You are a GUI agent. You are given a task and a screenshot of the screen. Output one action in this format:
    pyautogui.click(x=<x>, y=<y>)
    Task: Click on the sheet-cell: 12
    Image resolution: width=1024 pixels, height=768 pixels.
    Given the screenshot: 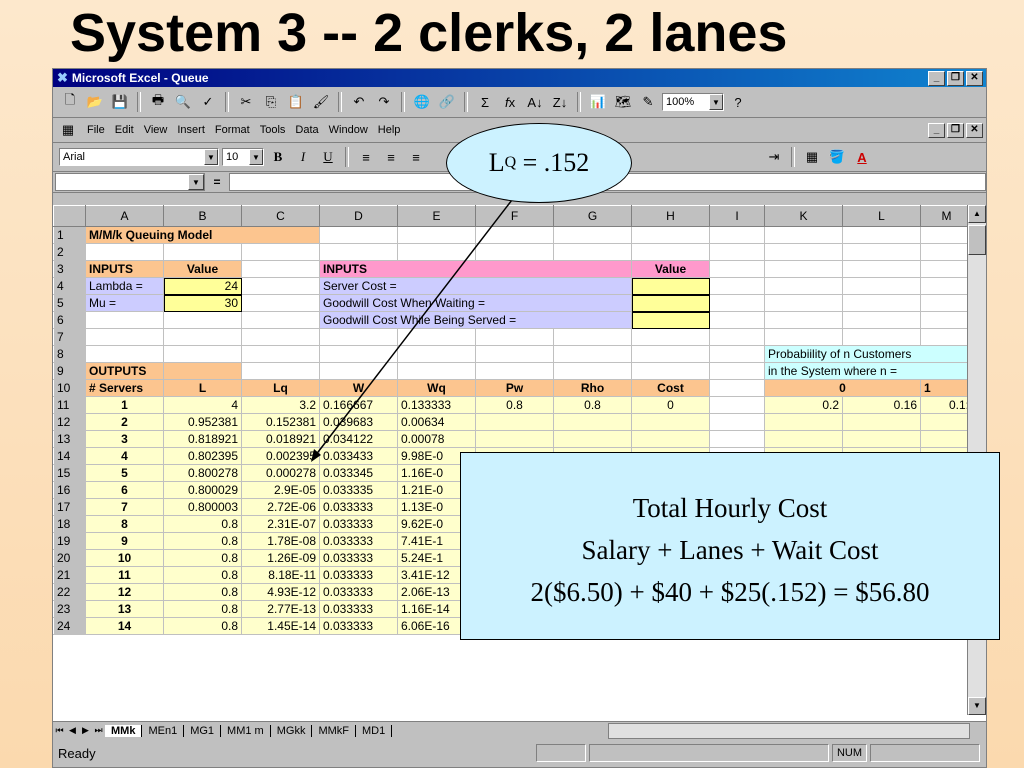 What is the action you would take?
    pyautogui.click(x=124, y=592)
    